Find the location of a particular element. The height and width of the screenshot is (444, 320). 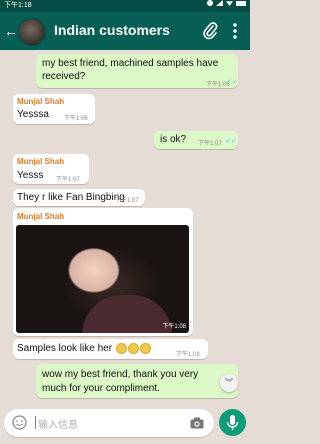

mic-icon is located at coordinates (232, 422).